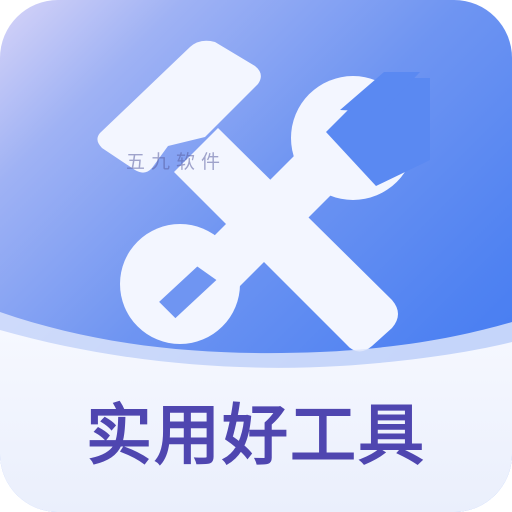 The width and height of the screenshot is (512, 512). What do you see at coordinates (176, 162) in the screenshot?
I see `watermark-text: 五九软件` at bounding box center [176, 162].